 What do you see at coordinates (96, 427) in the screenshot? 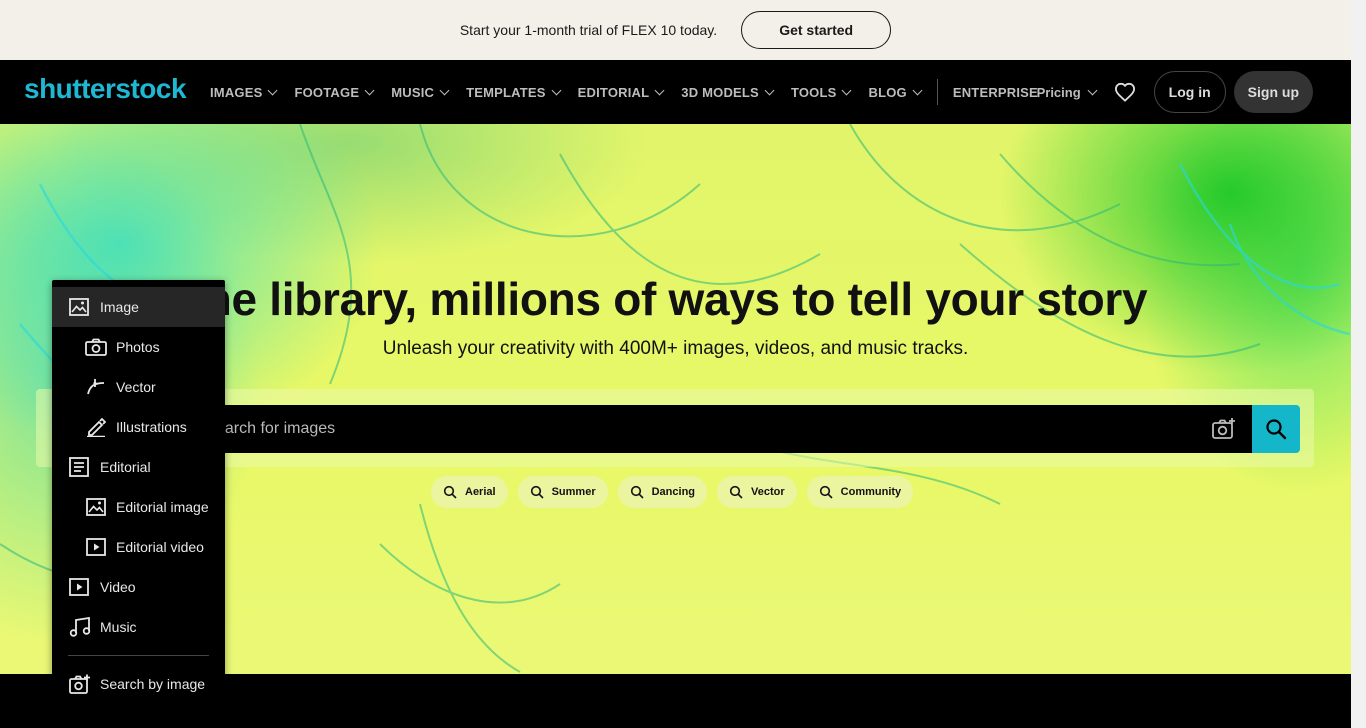
I see `brush-icon` at bounding box center [96, 427].